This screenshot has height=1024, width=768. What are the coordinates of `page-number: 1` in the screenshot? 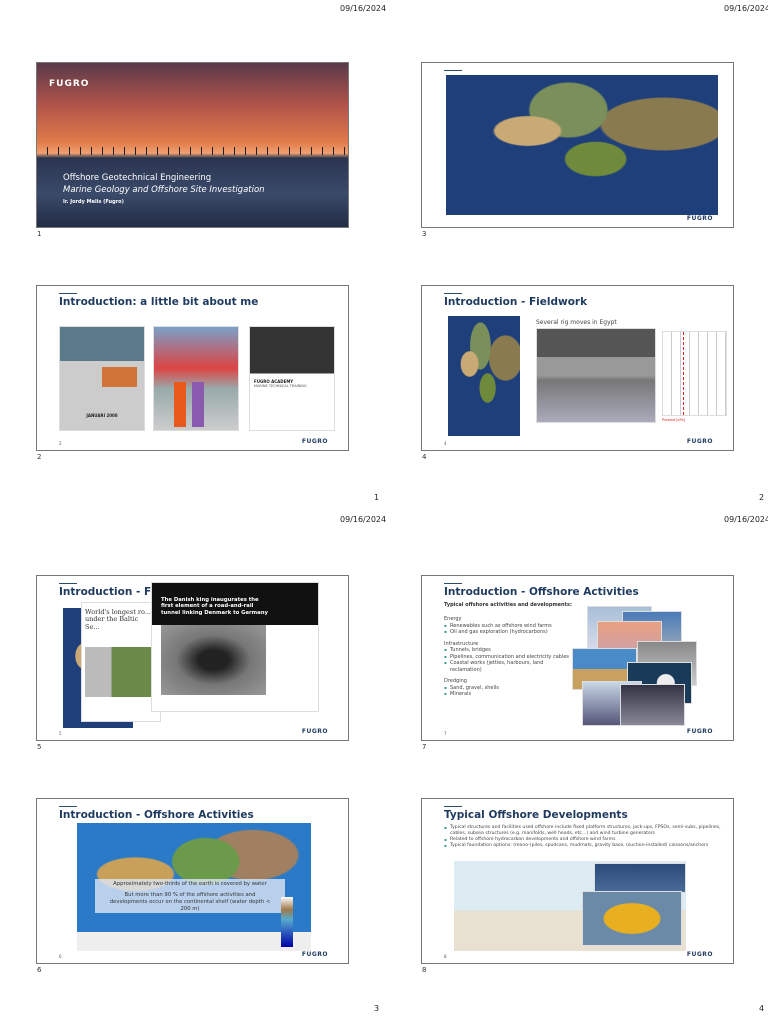 It's located at (377, 497).